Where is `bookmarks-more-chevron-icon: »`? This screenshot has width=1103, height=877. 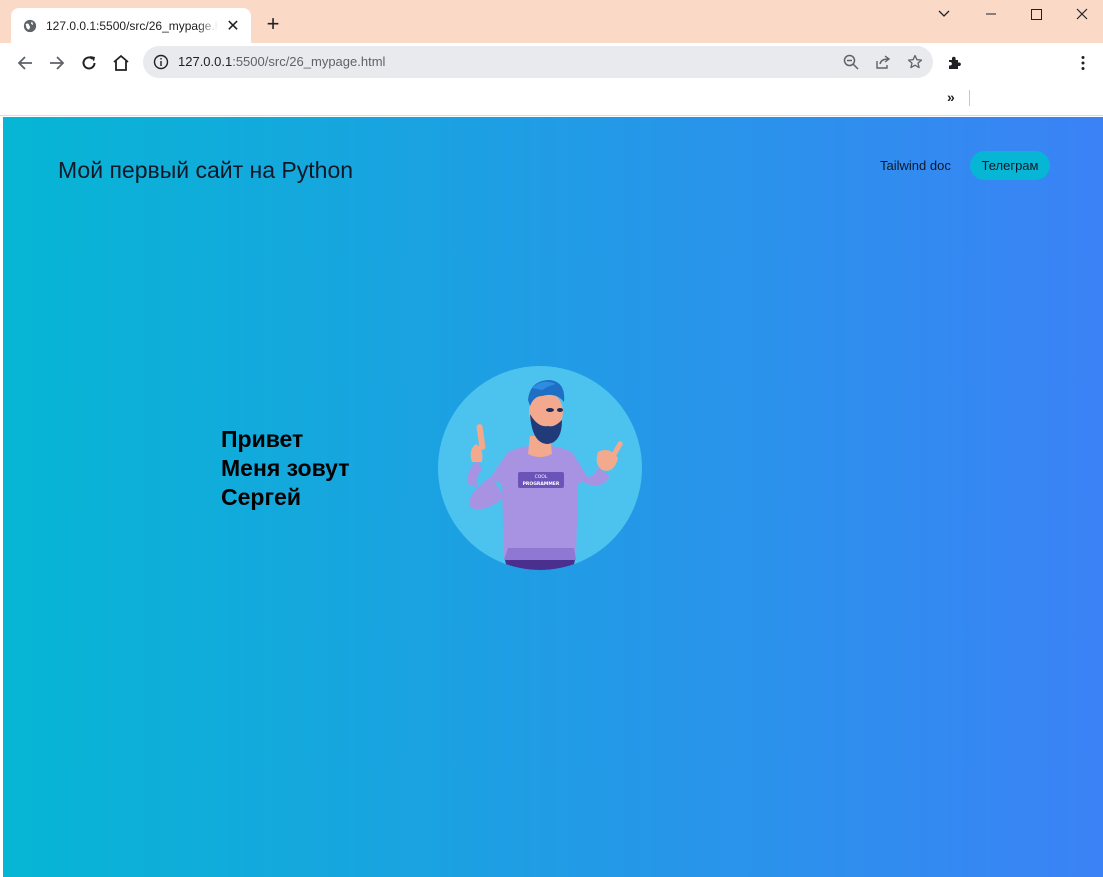 bookmarks-more-chevron-icon: » is located at coordinates (951, 97).